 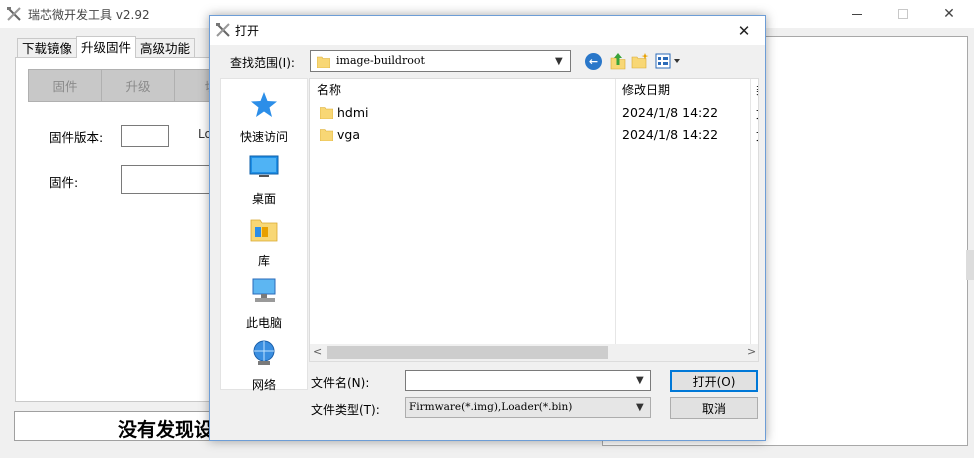 I want to click on background-window-title: 瑞芯微开发工具 v2.92, so click(x=89, y=15).